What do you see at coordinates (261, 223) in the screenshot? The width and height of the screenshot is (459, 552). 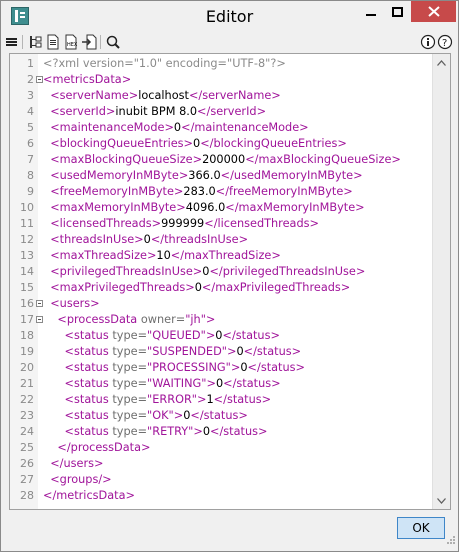 I see `code-token: </licensedThreads>` at bounding box center [261, 223].